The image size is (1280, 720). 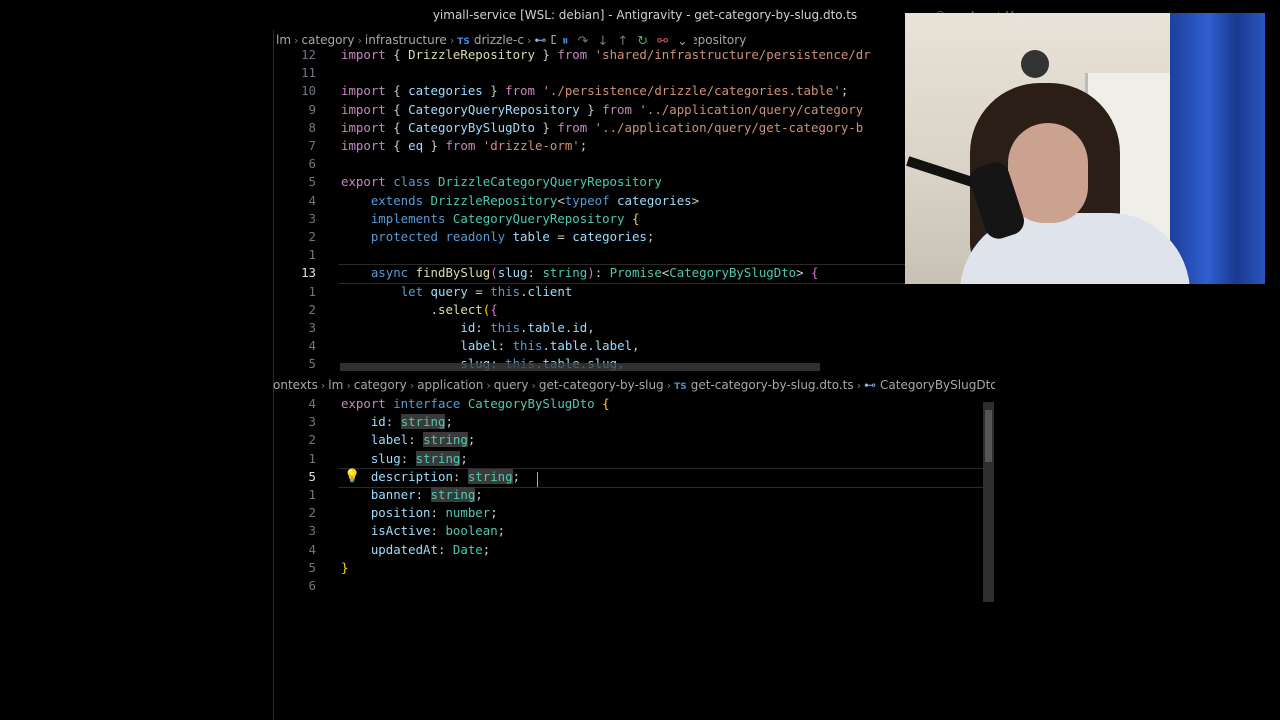 What do you see at coordinates (613, 346) in the screenshot?
I see `code-token: label` at bounding box center [613, 346].